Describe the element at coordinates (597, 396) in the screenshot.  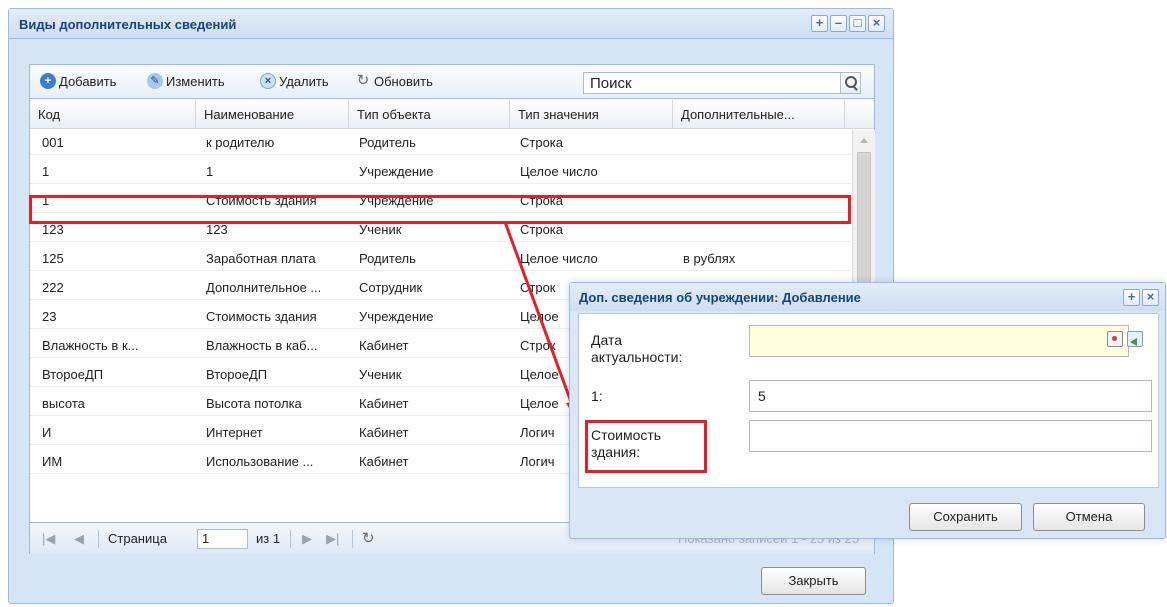
I see `field1-label: 1:` at that location.